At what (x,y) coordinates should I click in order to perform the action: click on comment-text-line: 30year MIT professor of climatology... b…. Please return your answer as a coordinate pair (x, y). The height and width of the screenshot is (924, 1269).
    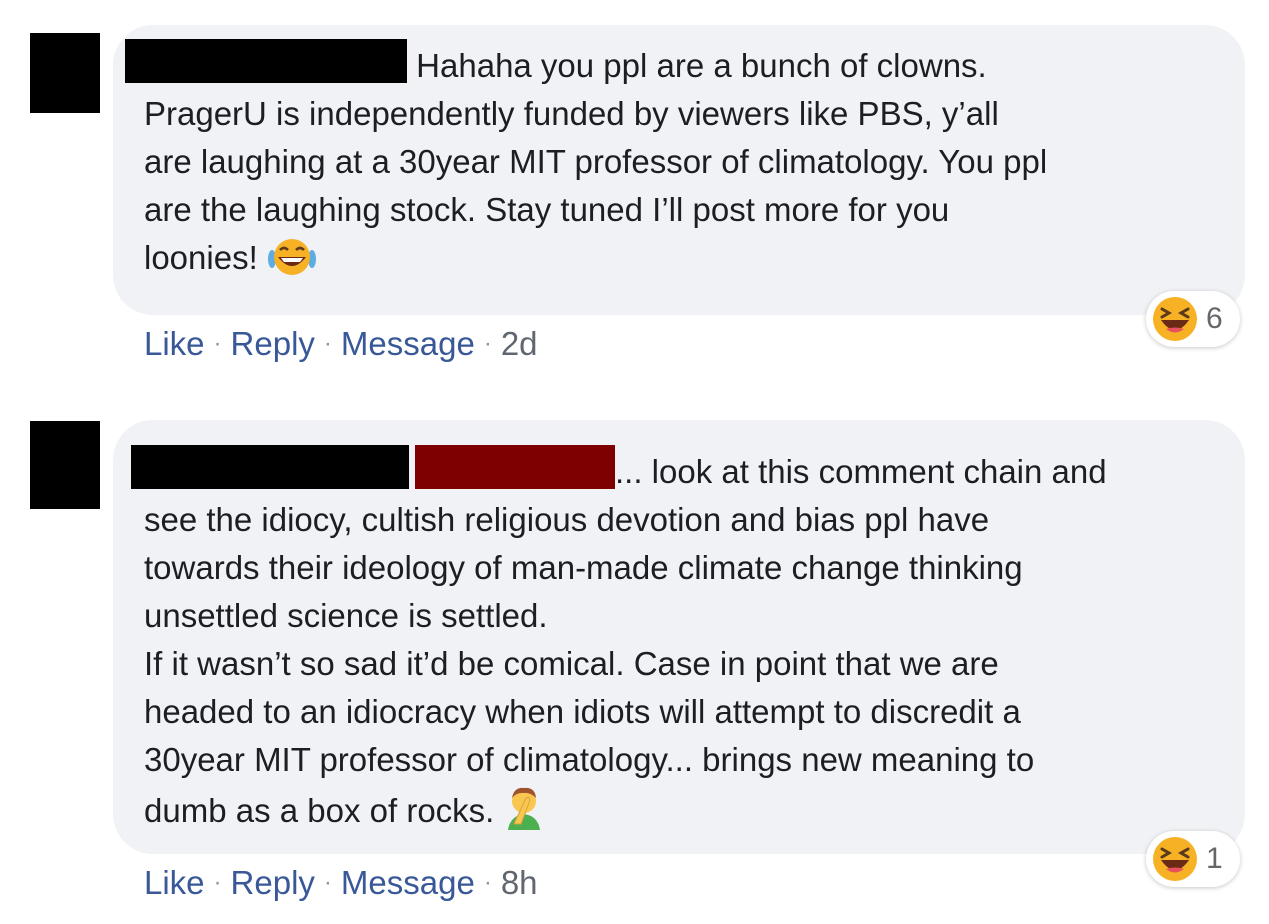
    Looking at the image, I should click on (589, 759).